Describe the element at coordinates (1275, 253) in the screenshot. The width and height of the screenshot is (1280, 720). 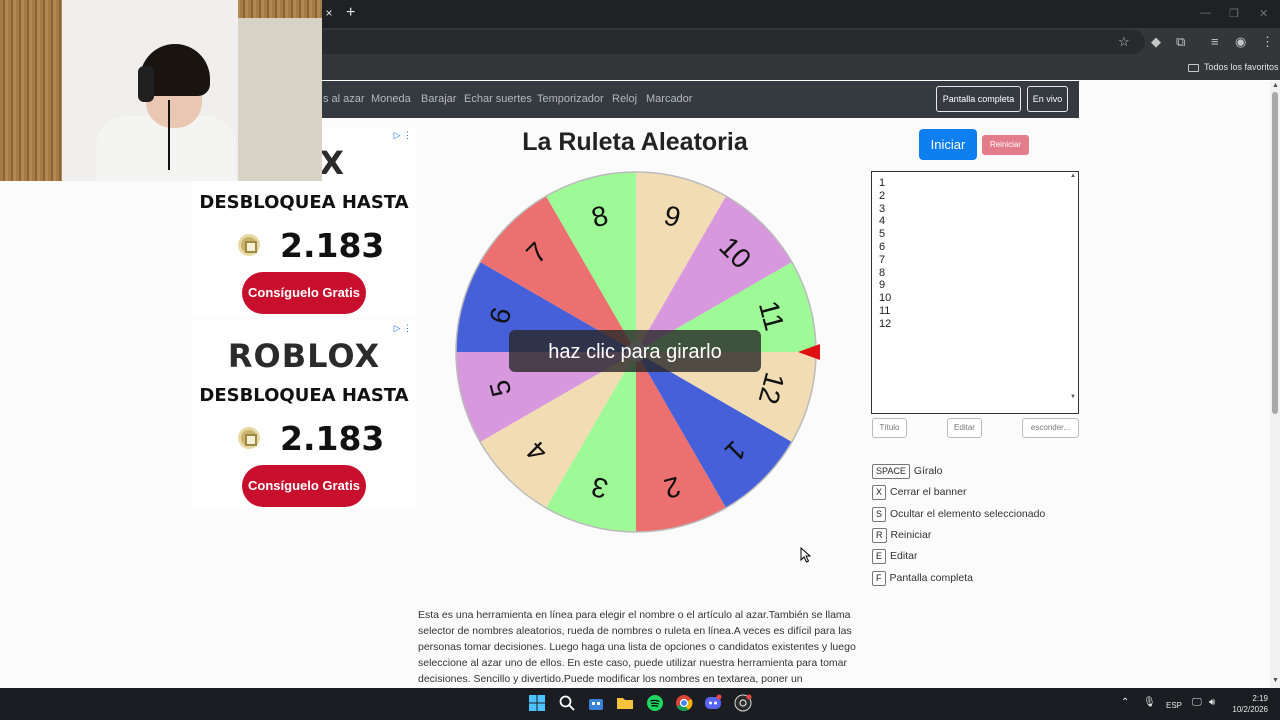
I see `scrollbar-thumb` at that location.